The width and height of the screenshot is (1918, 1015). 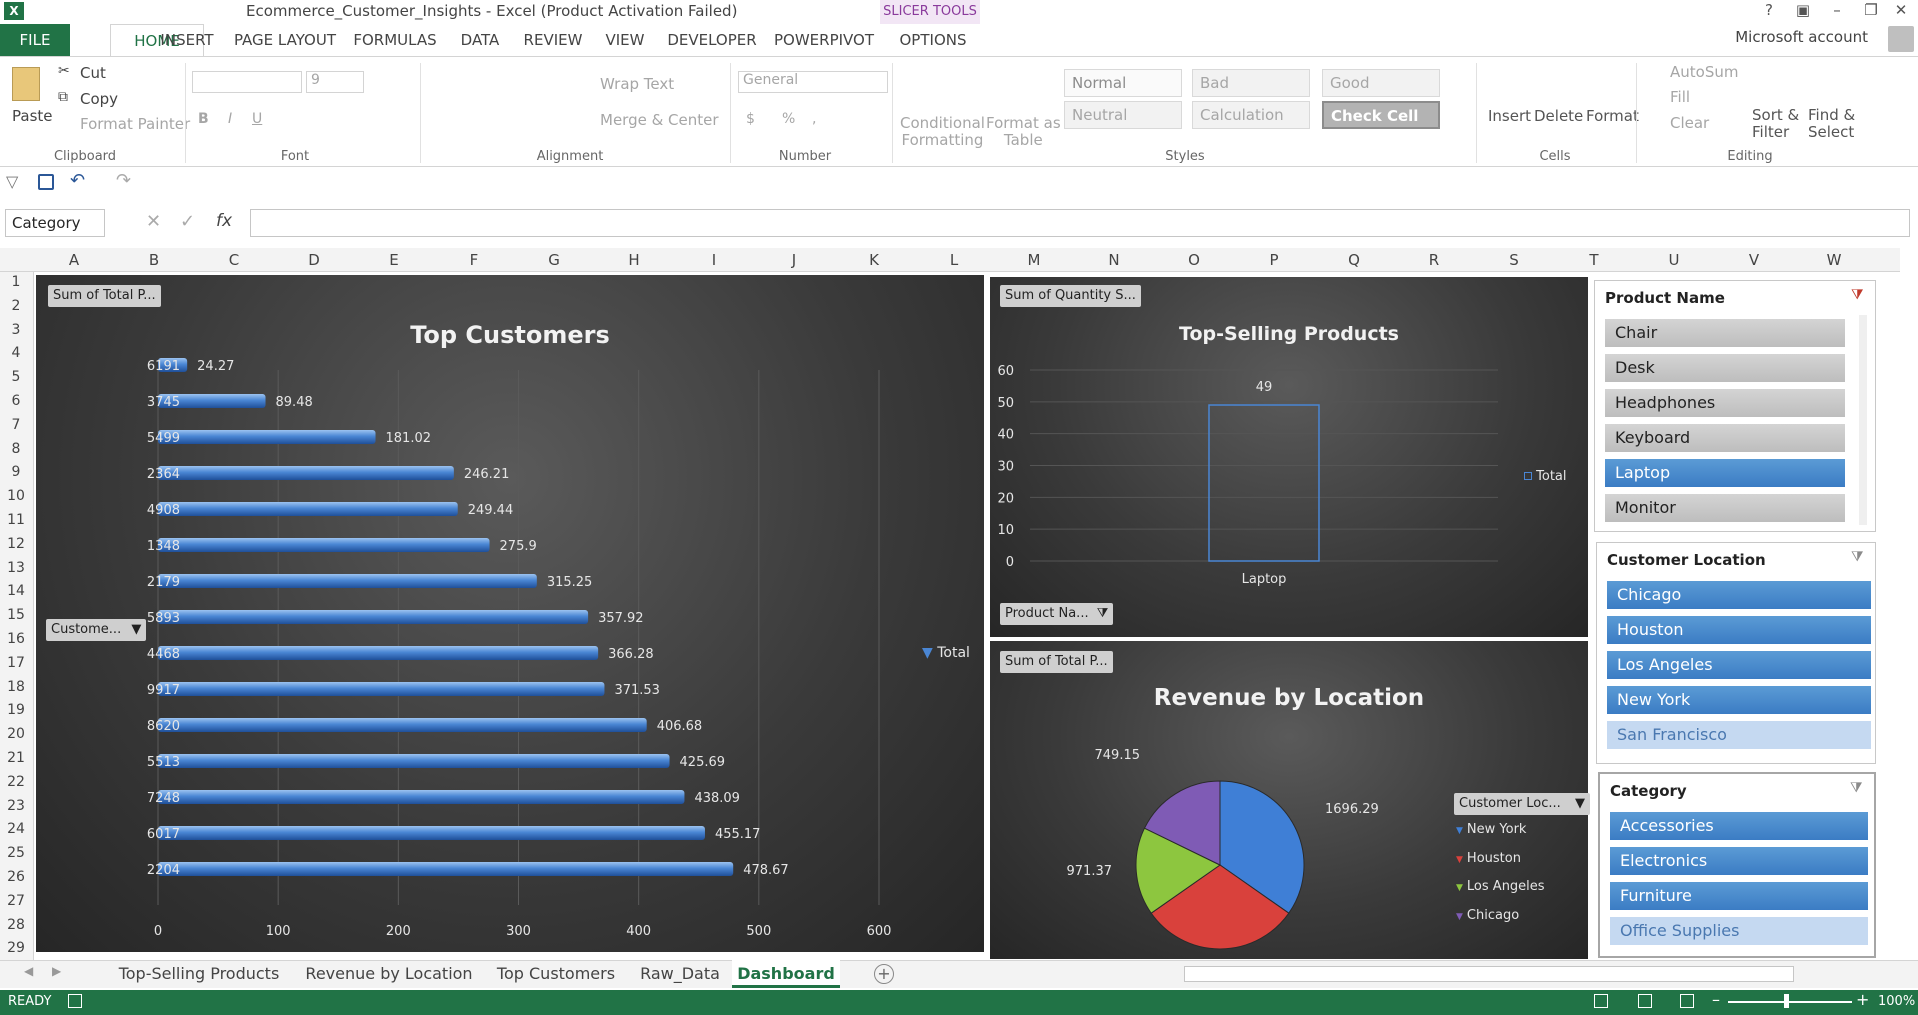 I want to click on column-header-i: I, so click(x=714, y=260).